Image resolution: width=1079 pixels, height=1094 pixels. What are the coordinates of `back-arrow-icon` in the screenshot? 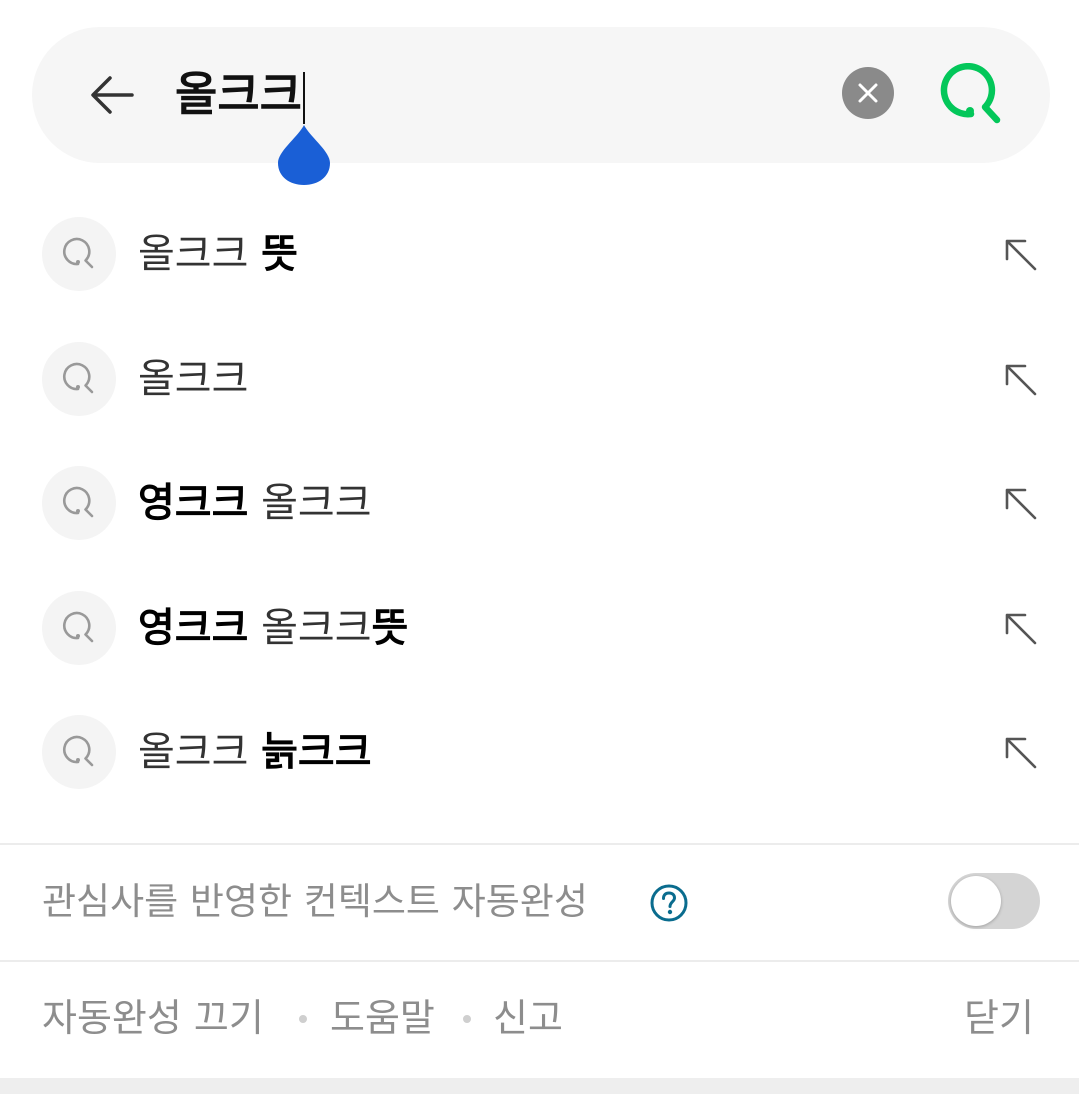 It's located at (112, 95).